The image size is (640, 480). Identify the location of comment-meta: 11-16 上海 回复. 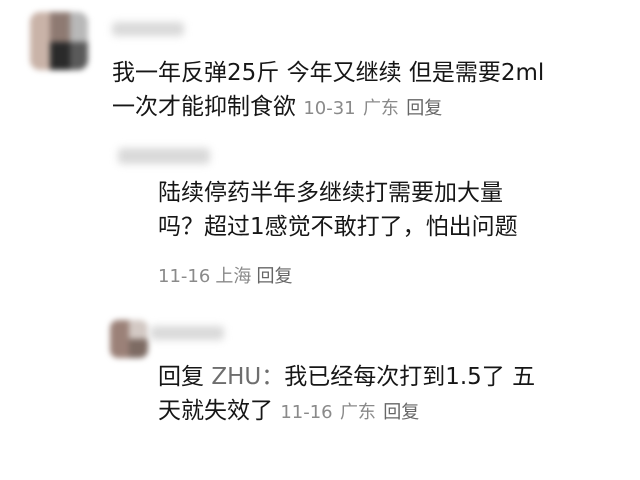
(225, 275).